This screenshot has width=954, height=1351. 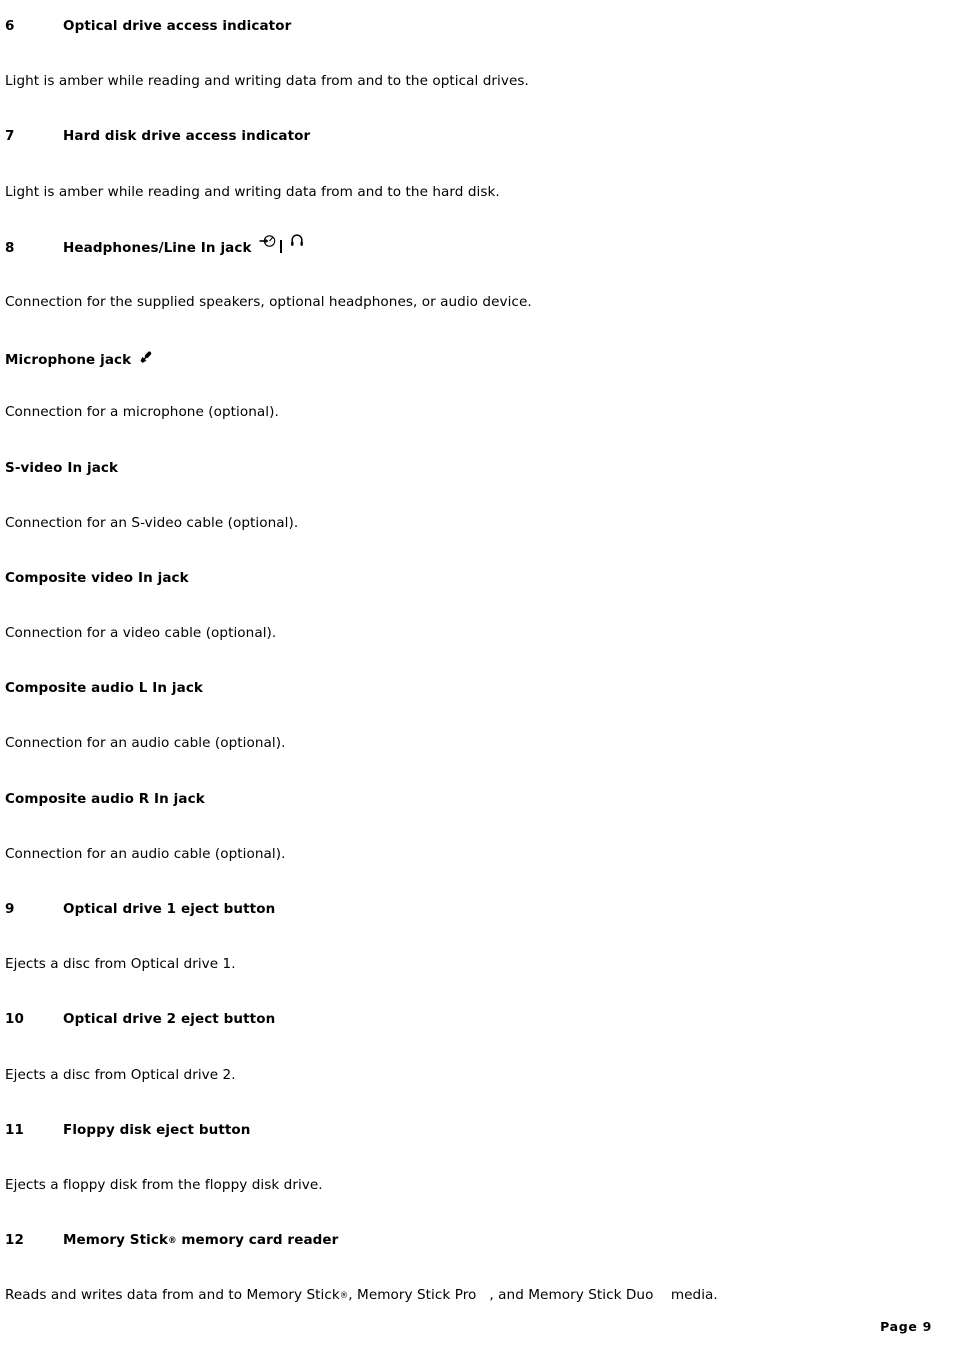 What do you see at coordinates (470, 358) in the screenshot?
I see `sub-heading: Microphone jack` at bounding box center [470, 358].